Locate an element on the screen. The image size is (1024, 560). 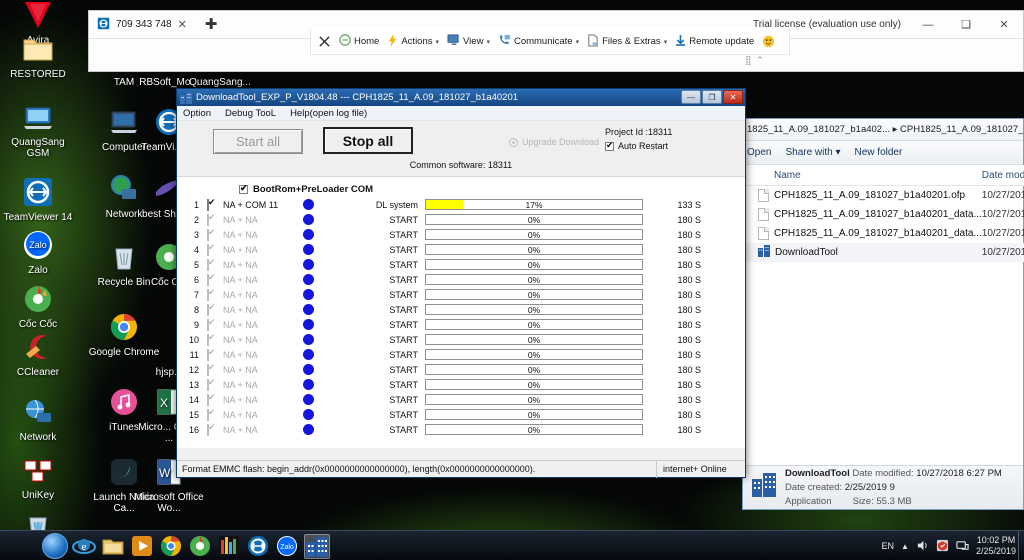
taskbar-item-zalo: Zalo is located at coordinates (288, 546).